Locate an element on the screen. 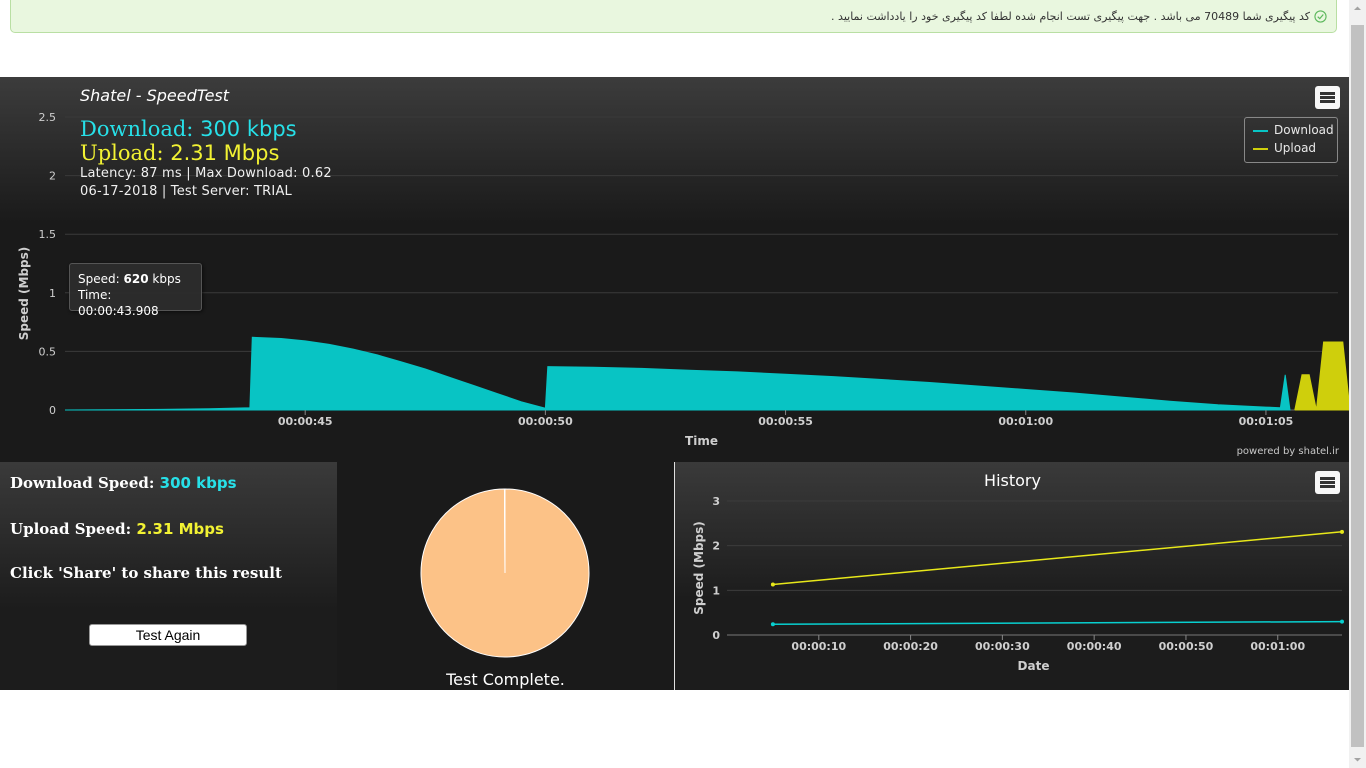 Image resolution: width=1366 pixels, height=768 pixels. upload-summary-value: 2.31 Mbps is located at coordinates (225, 153).